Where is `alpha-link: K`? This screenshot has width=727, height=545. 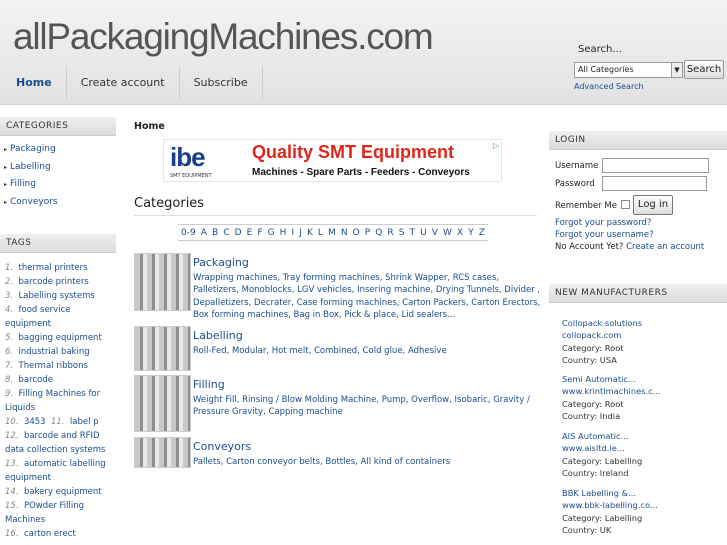
alpha-link: K is located at coordinates (310, 233).